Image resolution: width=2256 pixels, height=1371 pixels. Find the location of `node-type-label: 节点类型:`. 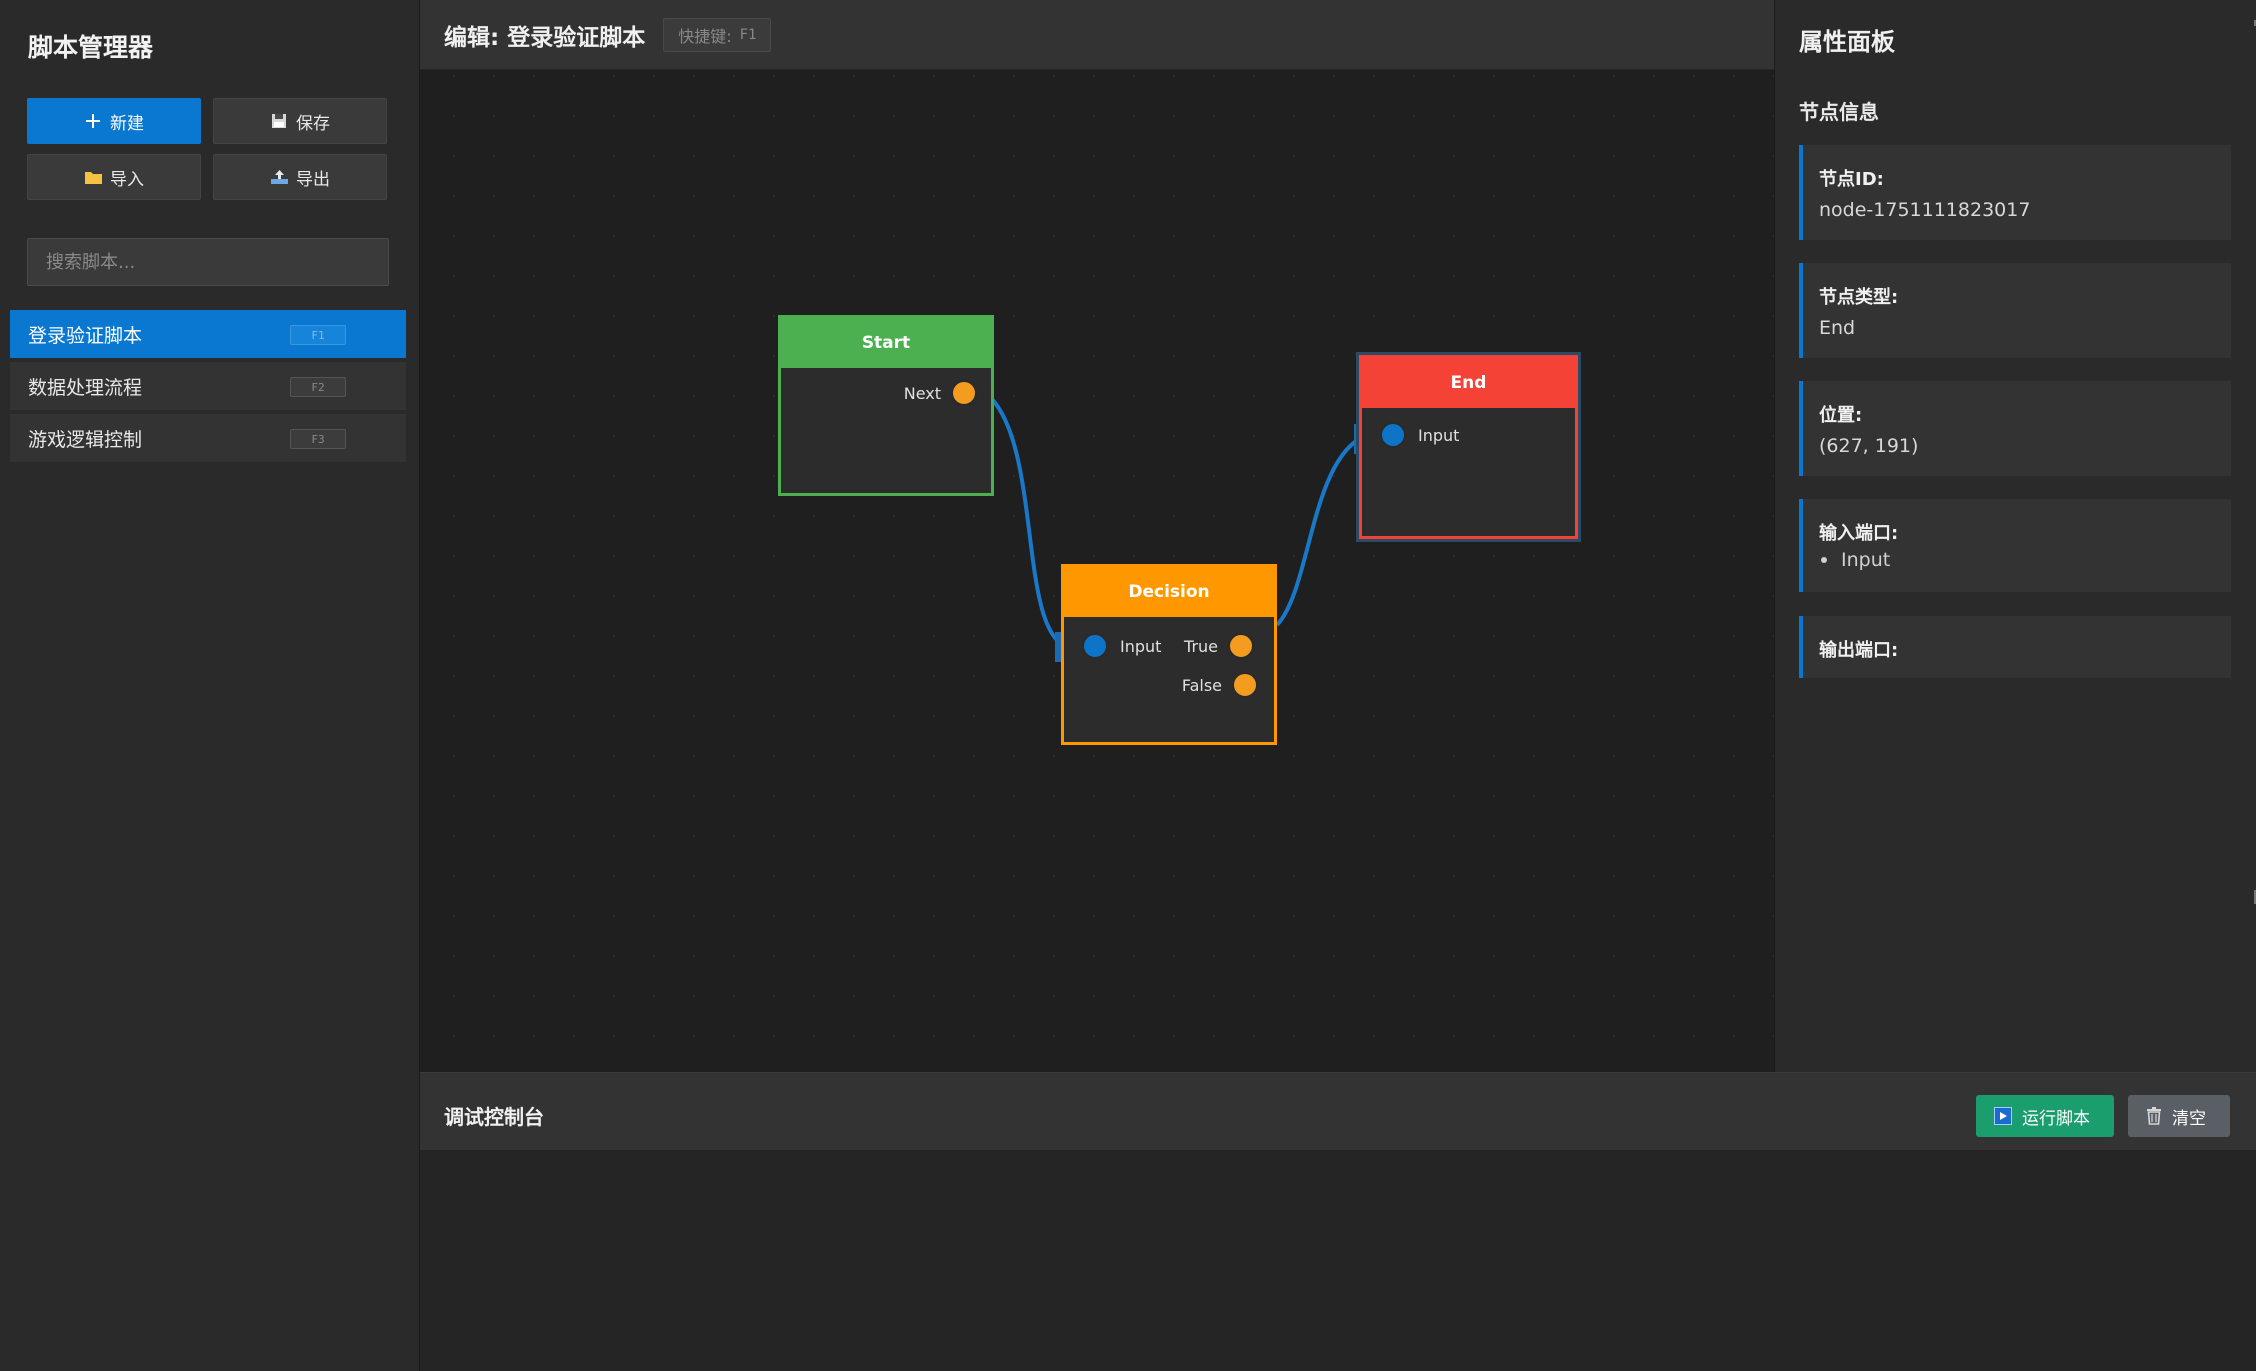

node-type-label: 节点类型: is located at coordinates (1859, 297).